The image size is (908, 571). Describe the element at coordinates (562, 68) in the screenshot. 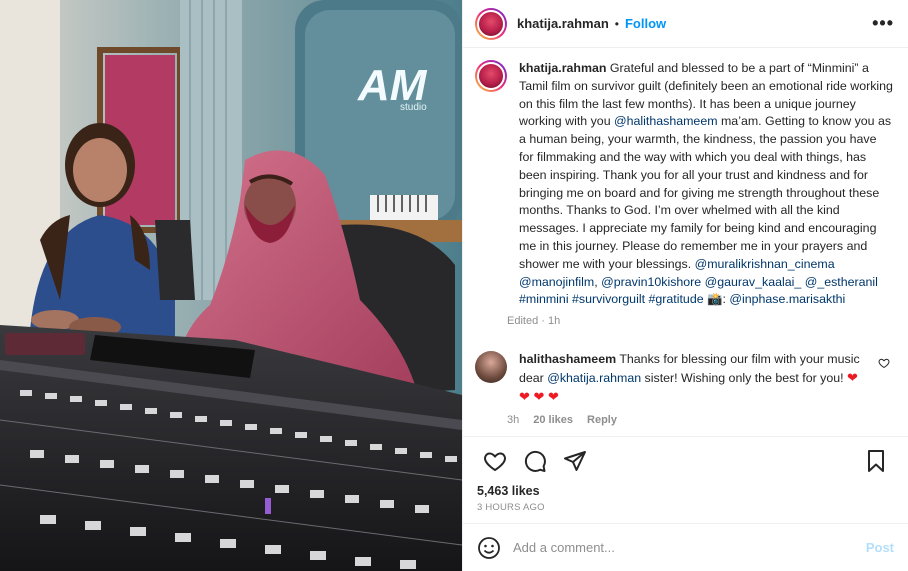

I see `caption-username: khatija.rahman` at that location.